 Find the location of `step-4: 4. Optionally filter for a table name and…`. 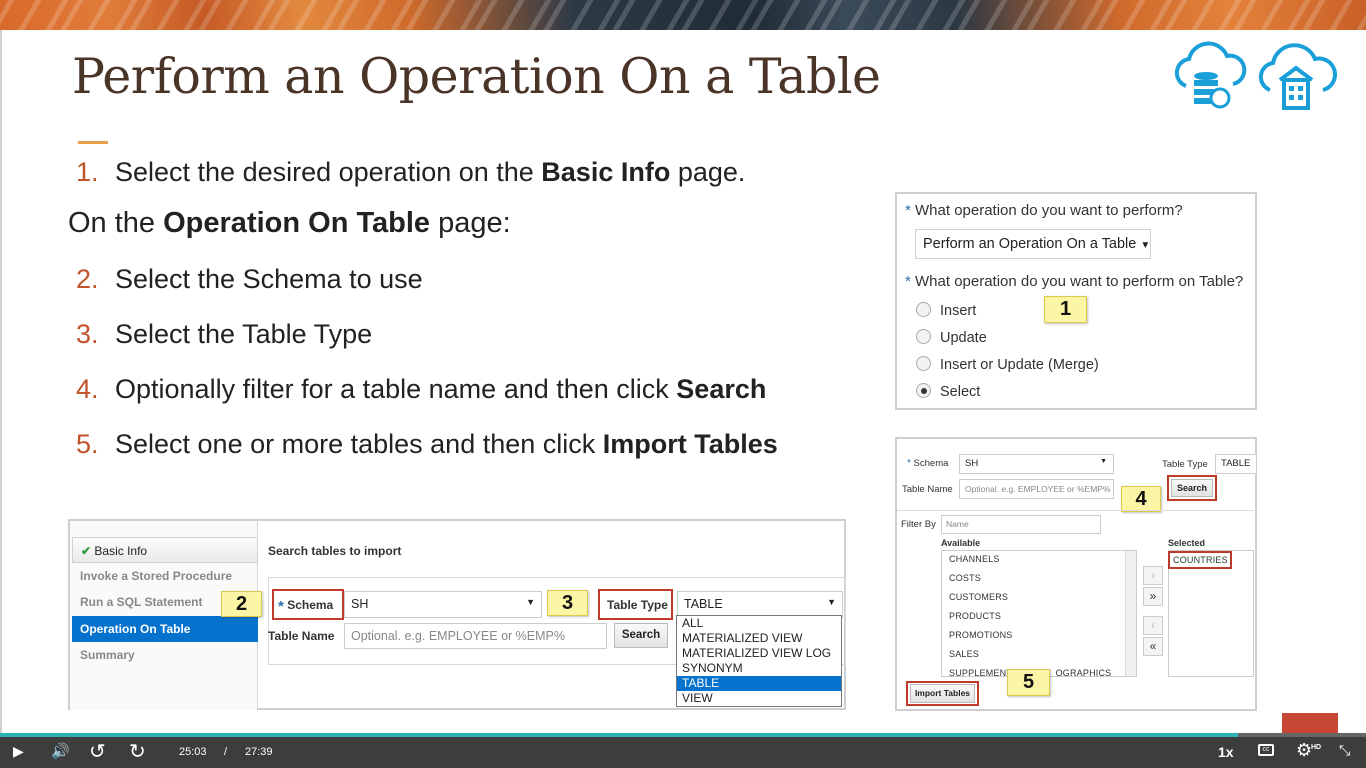

step-4: 4. Optionally filter for a table name and… is located at coordinates (421, 389).